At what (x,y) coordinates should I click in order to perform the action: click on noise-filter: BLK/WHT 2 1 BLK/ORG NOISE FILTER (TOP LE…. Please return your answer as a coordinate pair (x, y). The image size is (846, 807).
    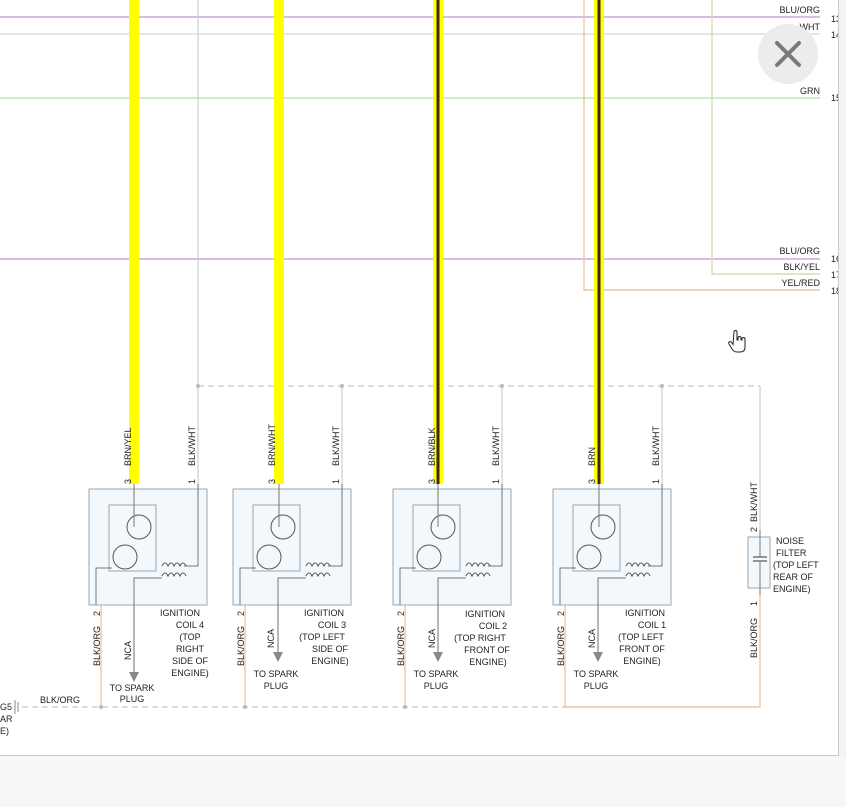
    Looking at the image, I should click on (783, 569).